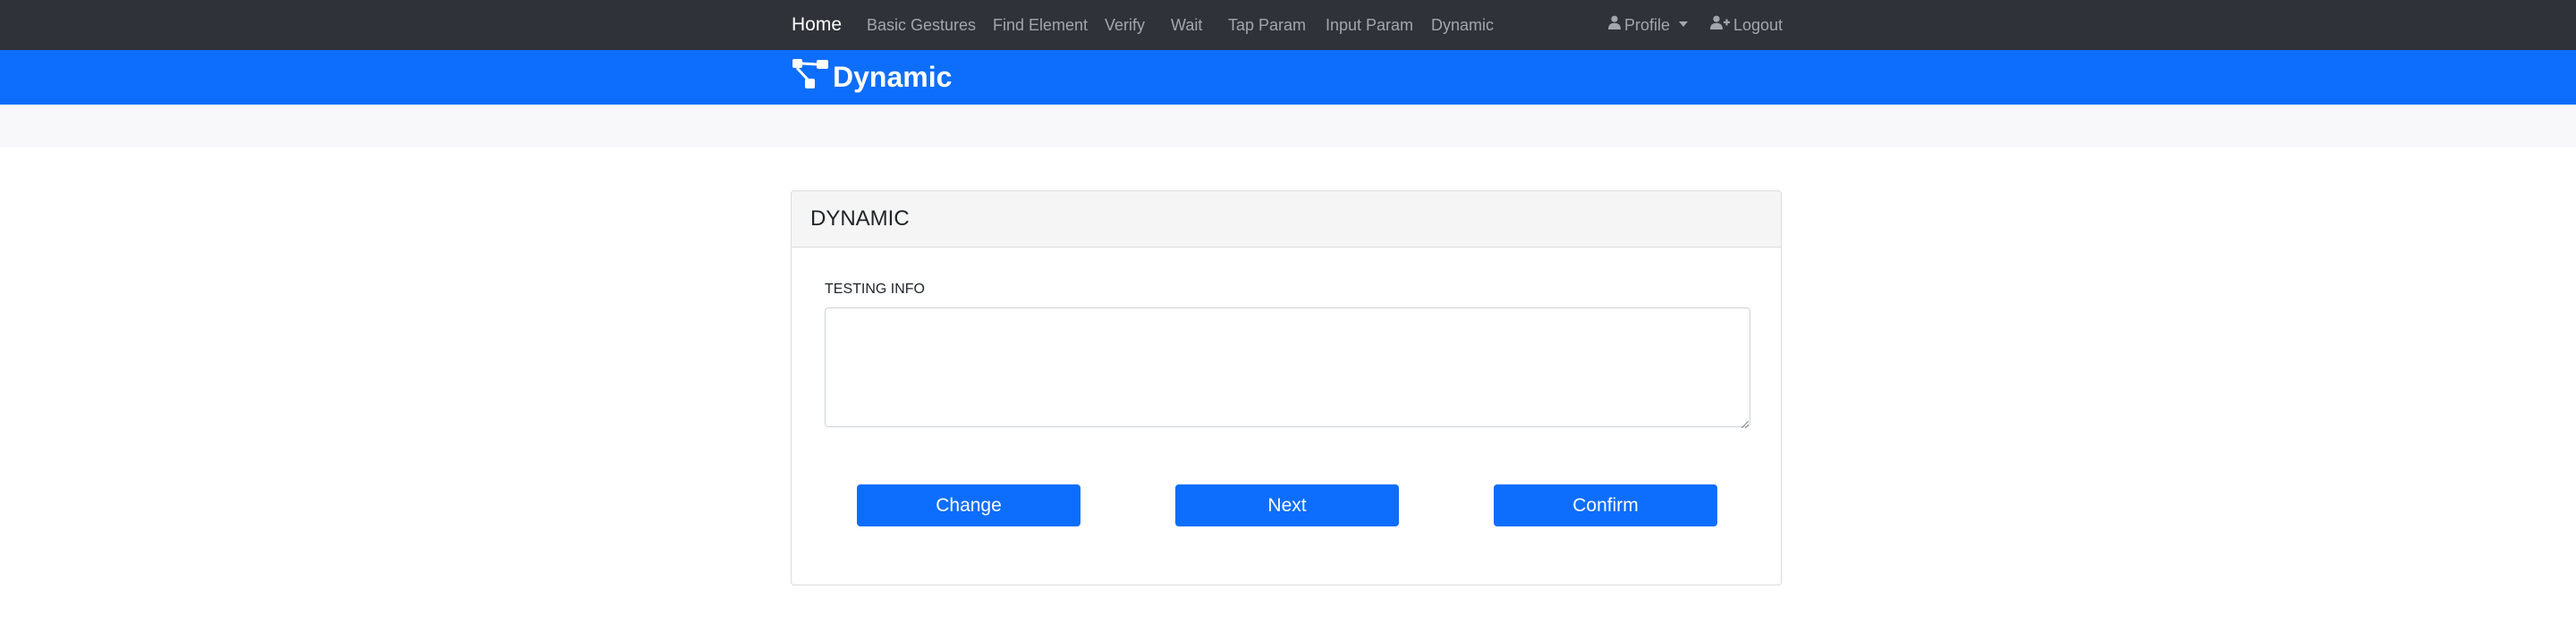  Describe the element at coordinates (1186, 25) in the screenshot. I see `nav-wait: Wait` at that location.